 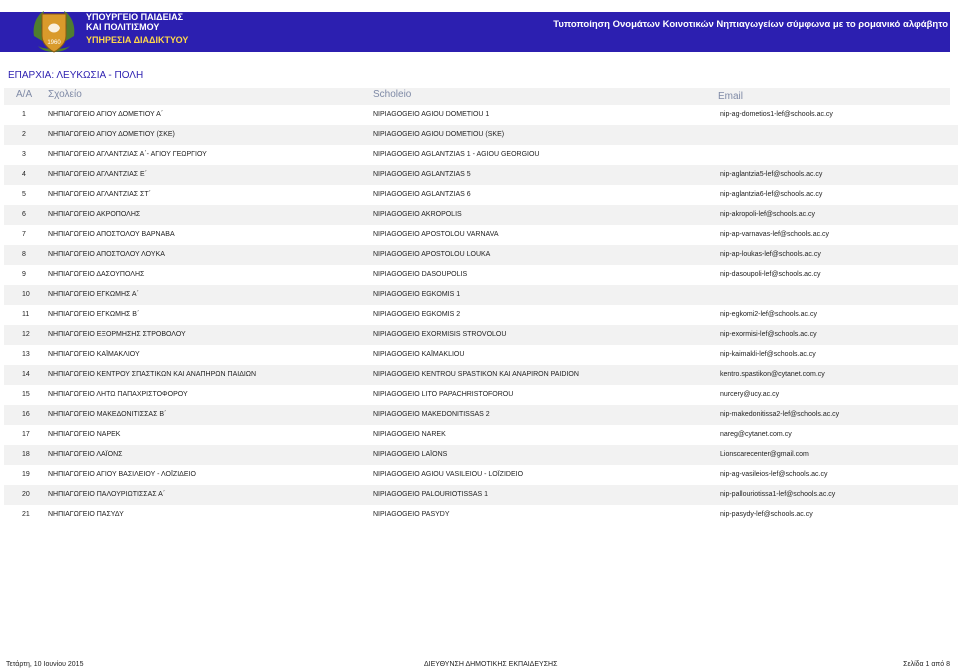 I want to click on school-name-latin: NIPIAGOGEIO EGKOMIS 2, so click(x=417, y=314).